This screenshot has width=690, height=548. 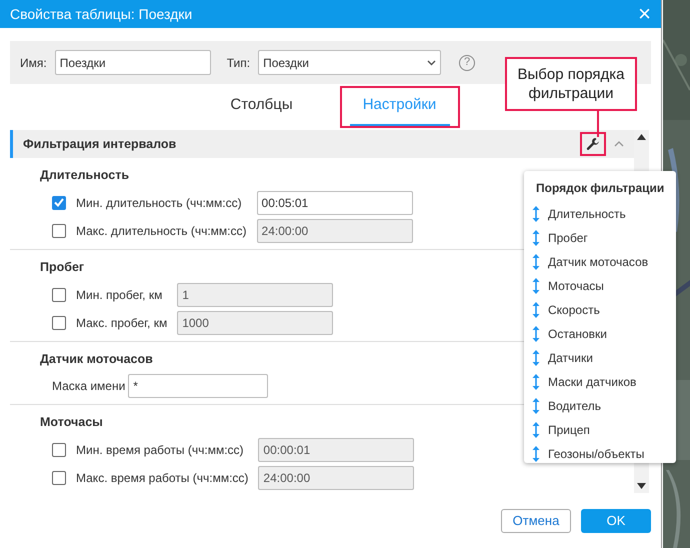 What do you see at coordinates (570, 358) in the screenshot?
I see `order-item: Датчики` at bounding box center [570, 358].